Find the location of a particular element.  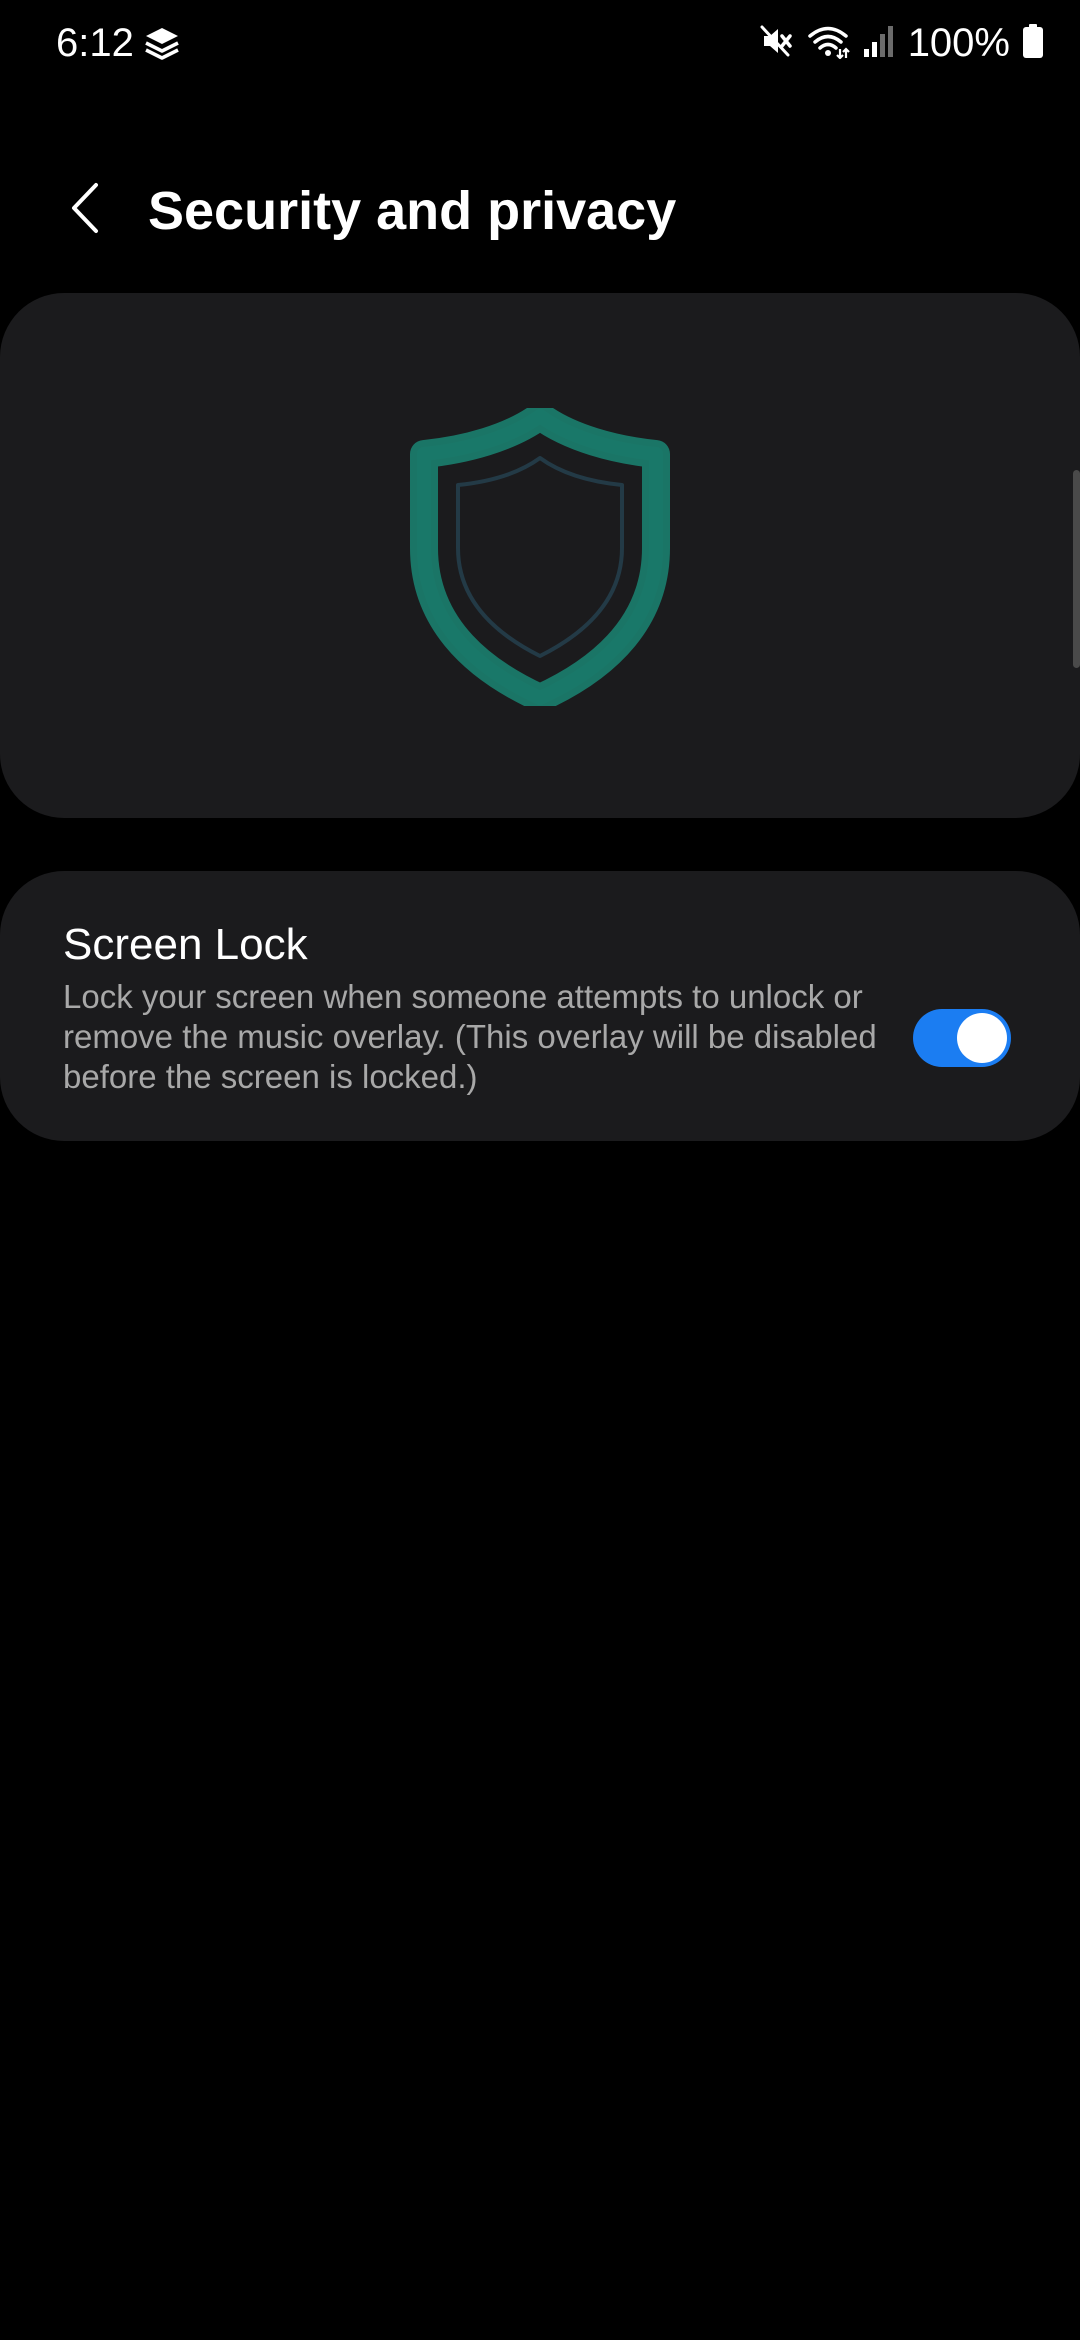

shield-icon is located at coordinates (540, 557).